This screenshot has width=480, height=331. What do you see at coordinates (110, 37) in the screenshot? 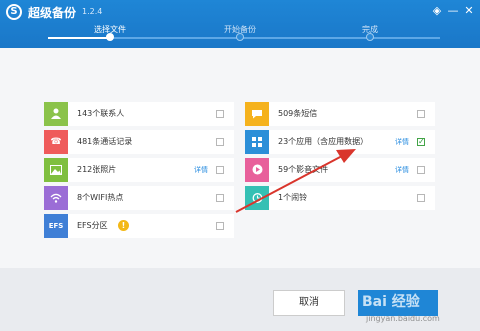
I see `step-dot-select` at bounding box center [110, 37].